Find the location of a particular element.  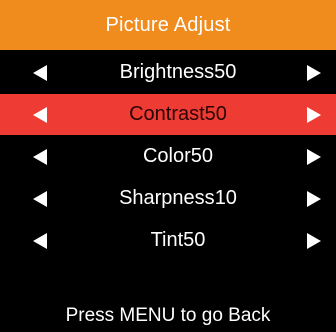

menu-item-label: Sharpness is located at coordinates (167, 198).